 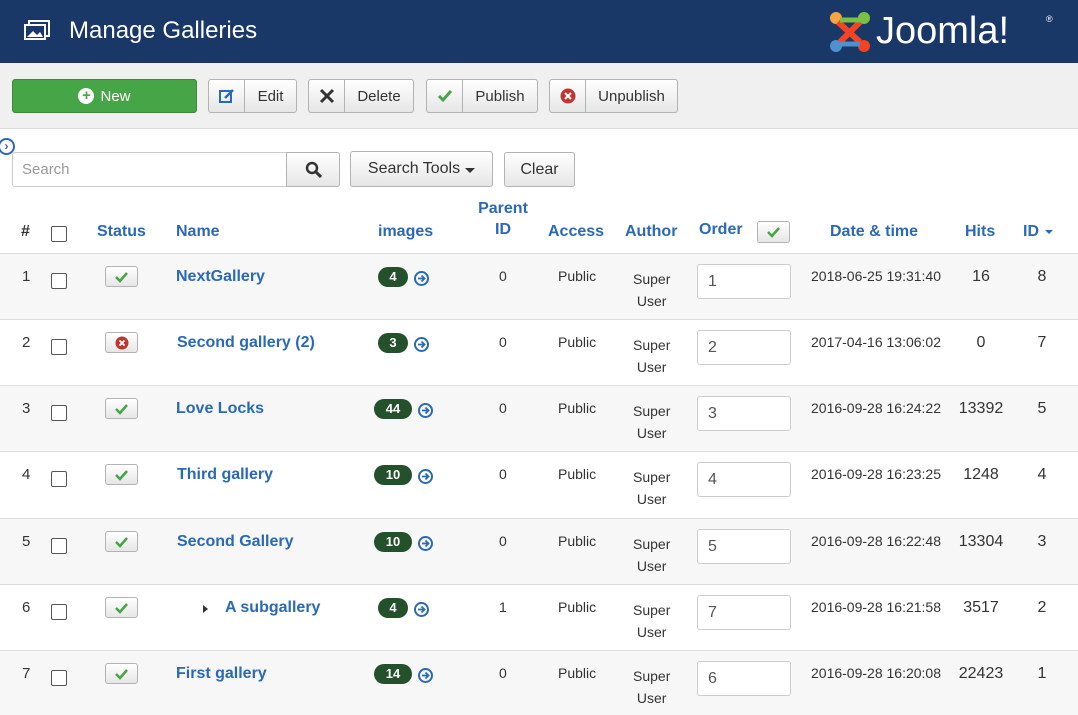 What do you see at coordinates (393, 674) in the screenshot?
I see `images-count-badge: 14` at bounding box center [393, 674].